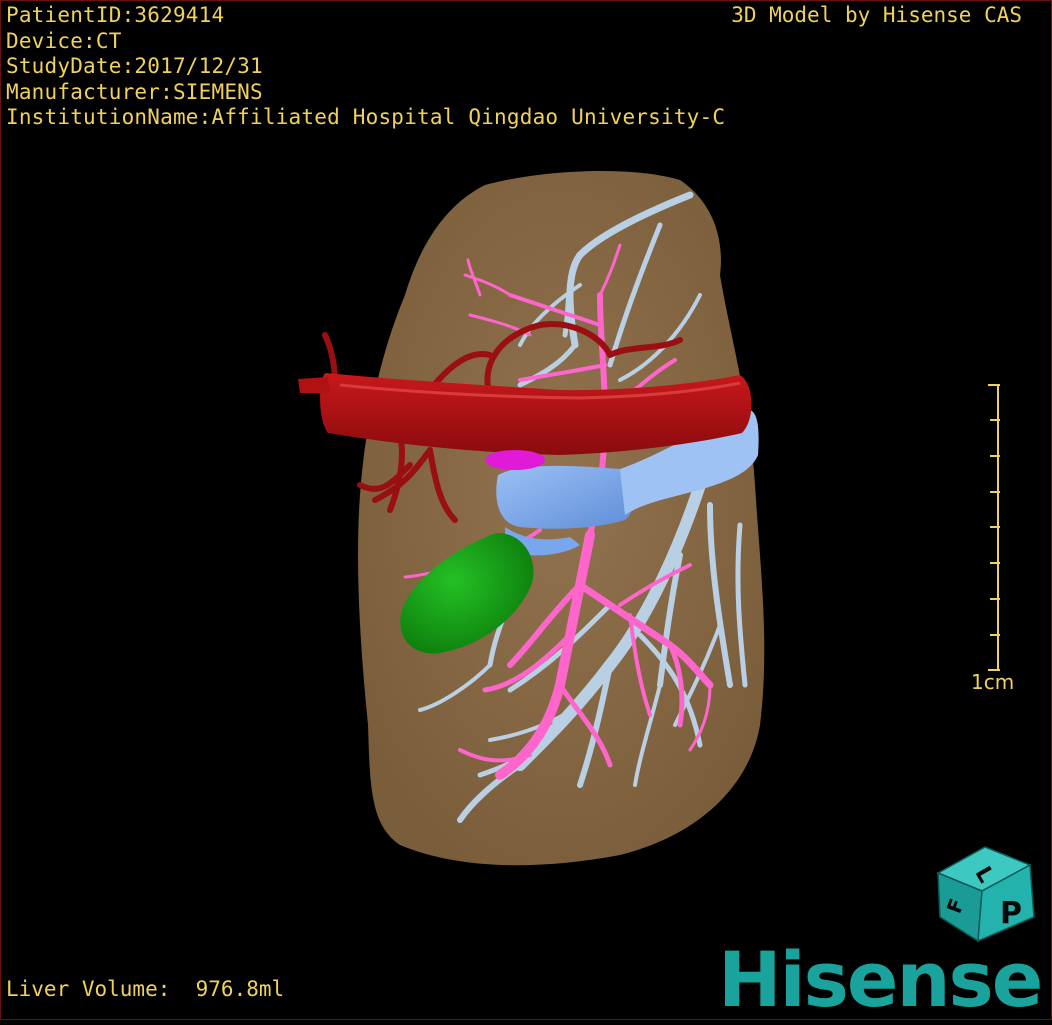 Image resolution: width=1052 pixels, height=1025 pixels. What do you see at coordinates (115, 15) in the screenshot?
I see `patient-id-text: PatientID:3629414` at bounding box center [115, 15].